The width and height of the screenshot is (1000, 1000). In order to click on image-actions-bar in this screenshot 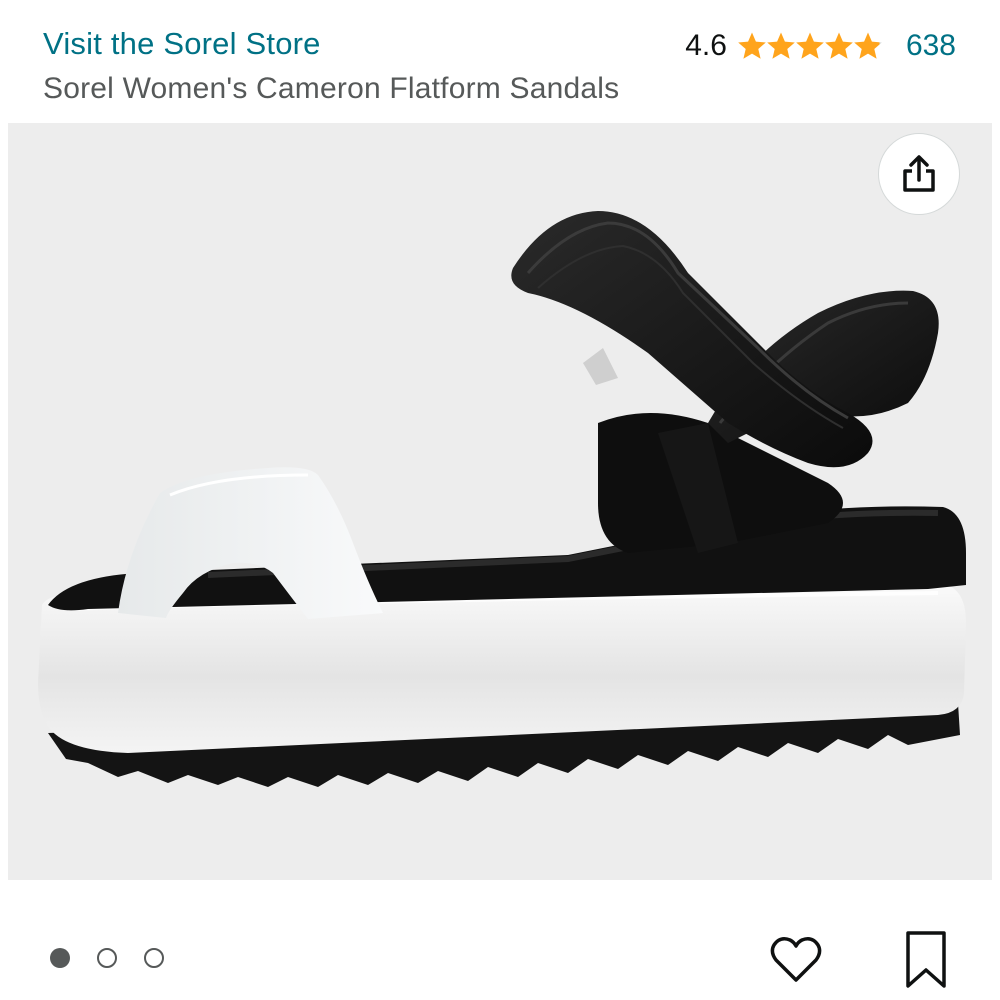, I will do `click(500, 940)`.